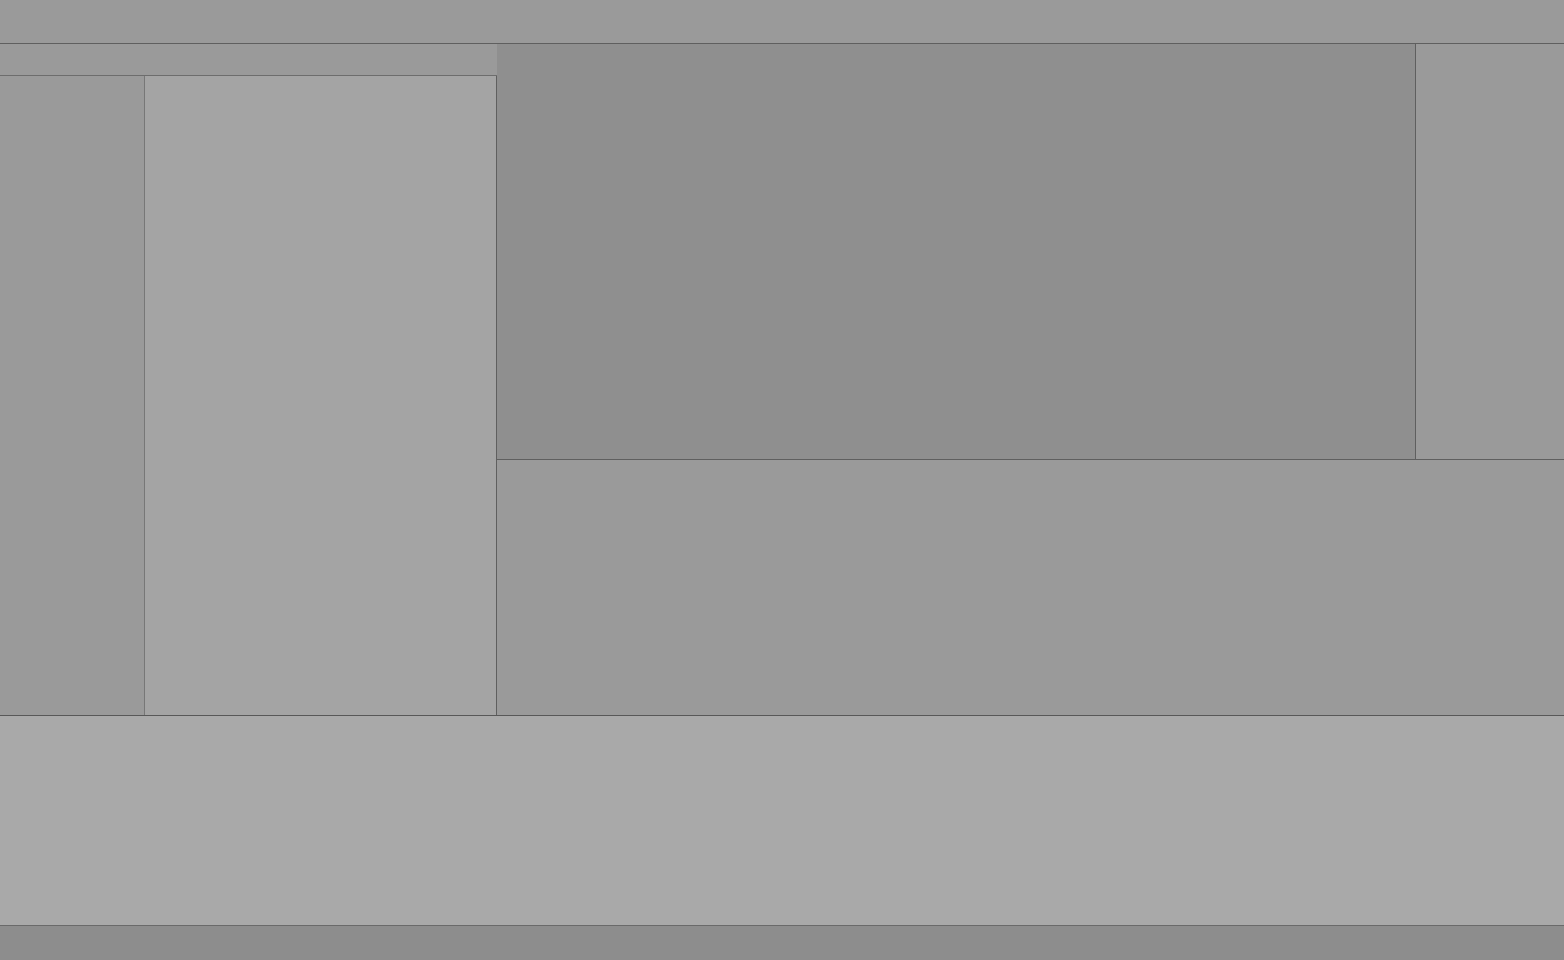 The image size is (1564, 960). What do you see at coordinates (248, 60) in the screenshot?
I see `browser-search-row` at bounding box center [248, 60].